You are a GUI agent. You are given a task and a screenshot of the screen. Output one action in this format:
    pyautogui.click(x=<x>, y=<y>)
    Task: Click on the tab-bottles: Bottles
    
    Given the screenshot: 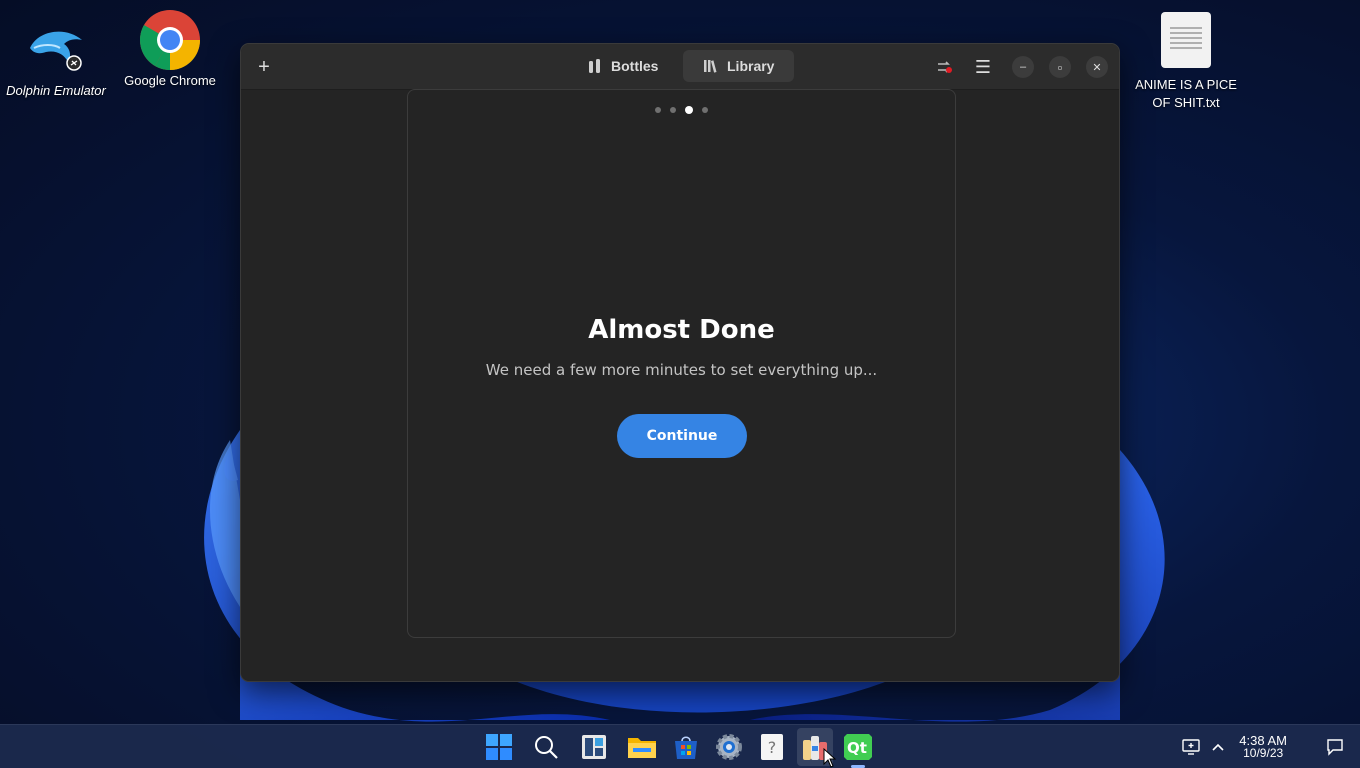 What is the action you would take?
    pyautogui.click(x=622, y=66)
    